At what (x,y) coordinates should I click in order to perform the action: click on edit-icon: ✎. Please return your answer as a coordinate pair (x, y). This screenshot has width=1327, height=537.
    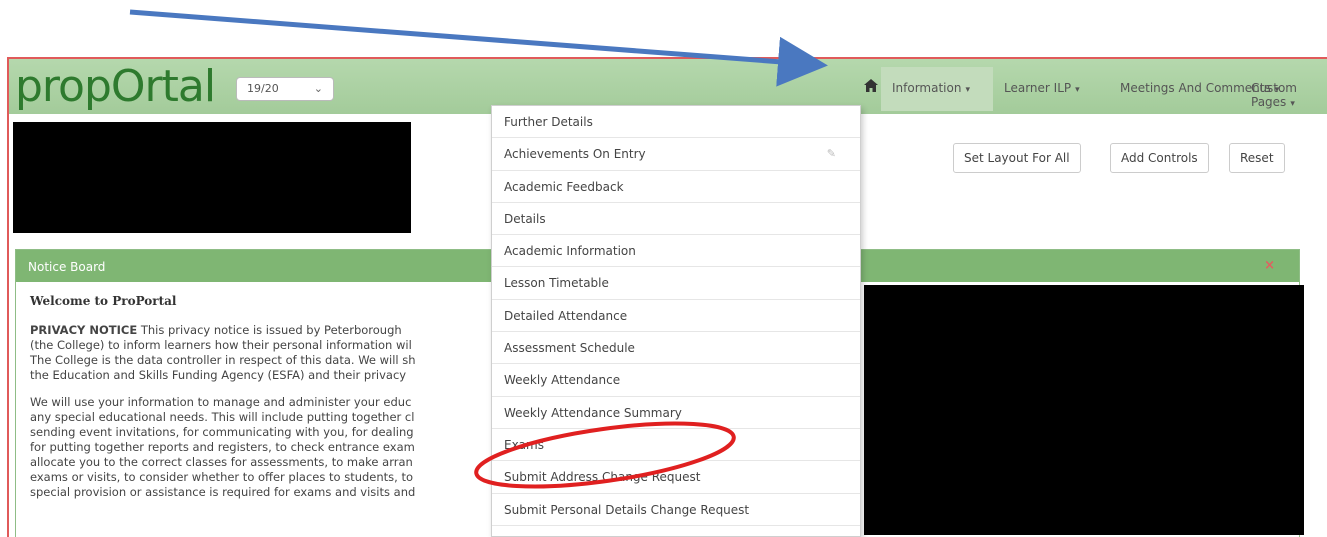
    Looking at the image, I should click on (831, 154).